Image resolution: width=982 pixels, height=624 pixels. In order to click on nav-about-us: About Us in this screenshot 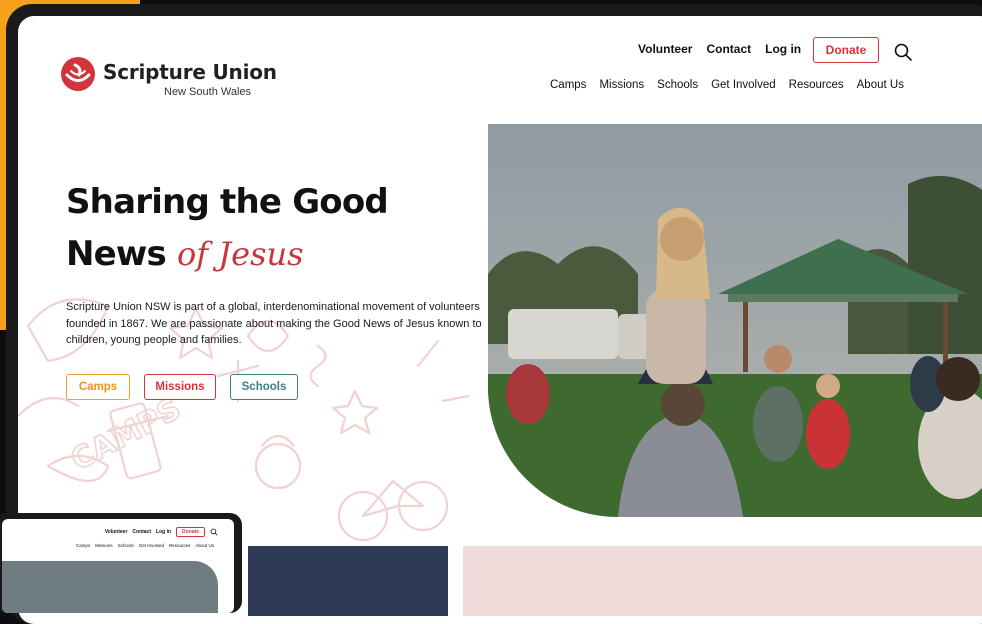, I will do `click(880, 85)`.